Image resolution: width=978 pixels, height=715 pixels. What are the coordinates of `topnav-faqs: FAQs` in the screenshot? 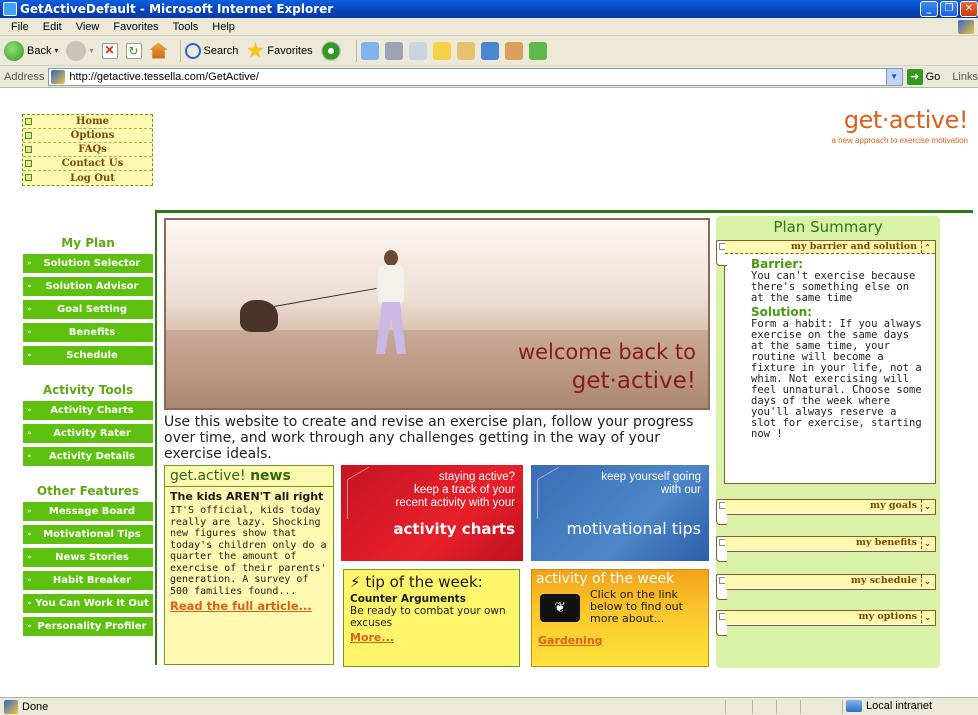 It's located at (87, 150).